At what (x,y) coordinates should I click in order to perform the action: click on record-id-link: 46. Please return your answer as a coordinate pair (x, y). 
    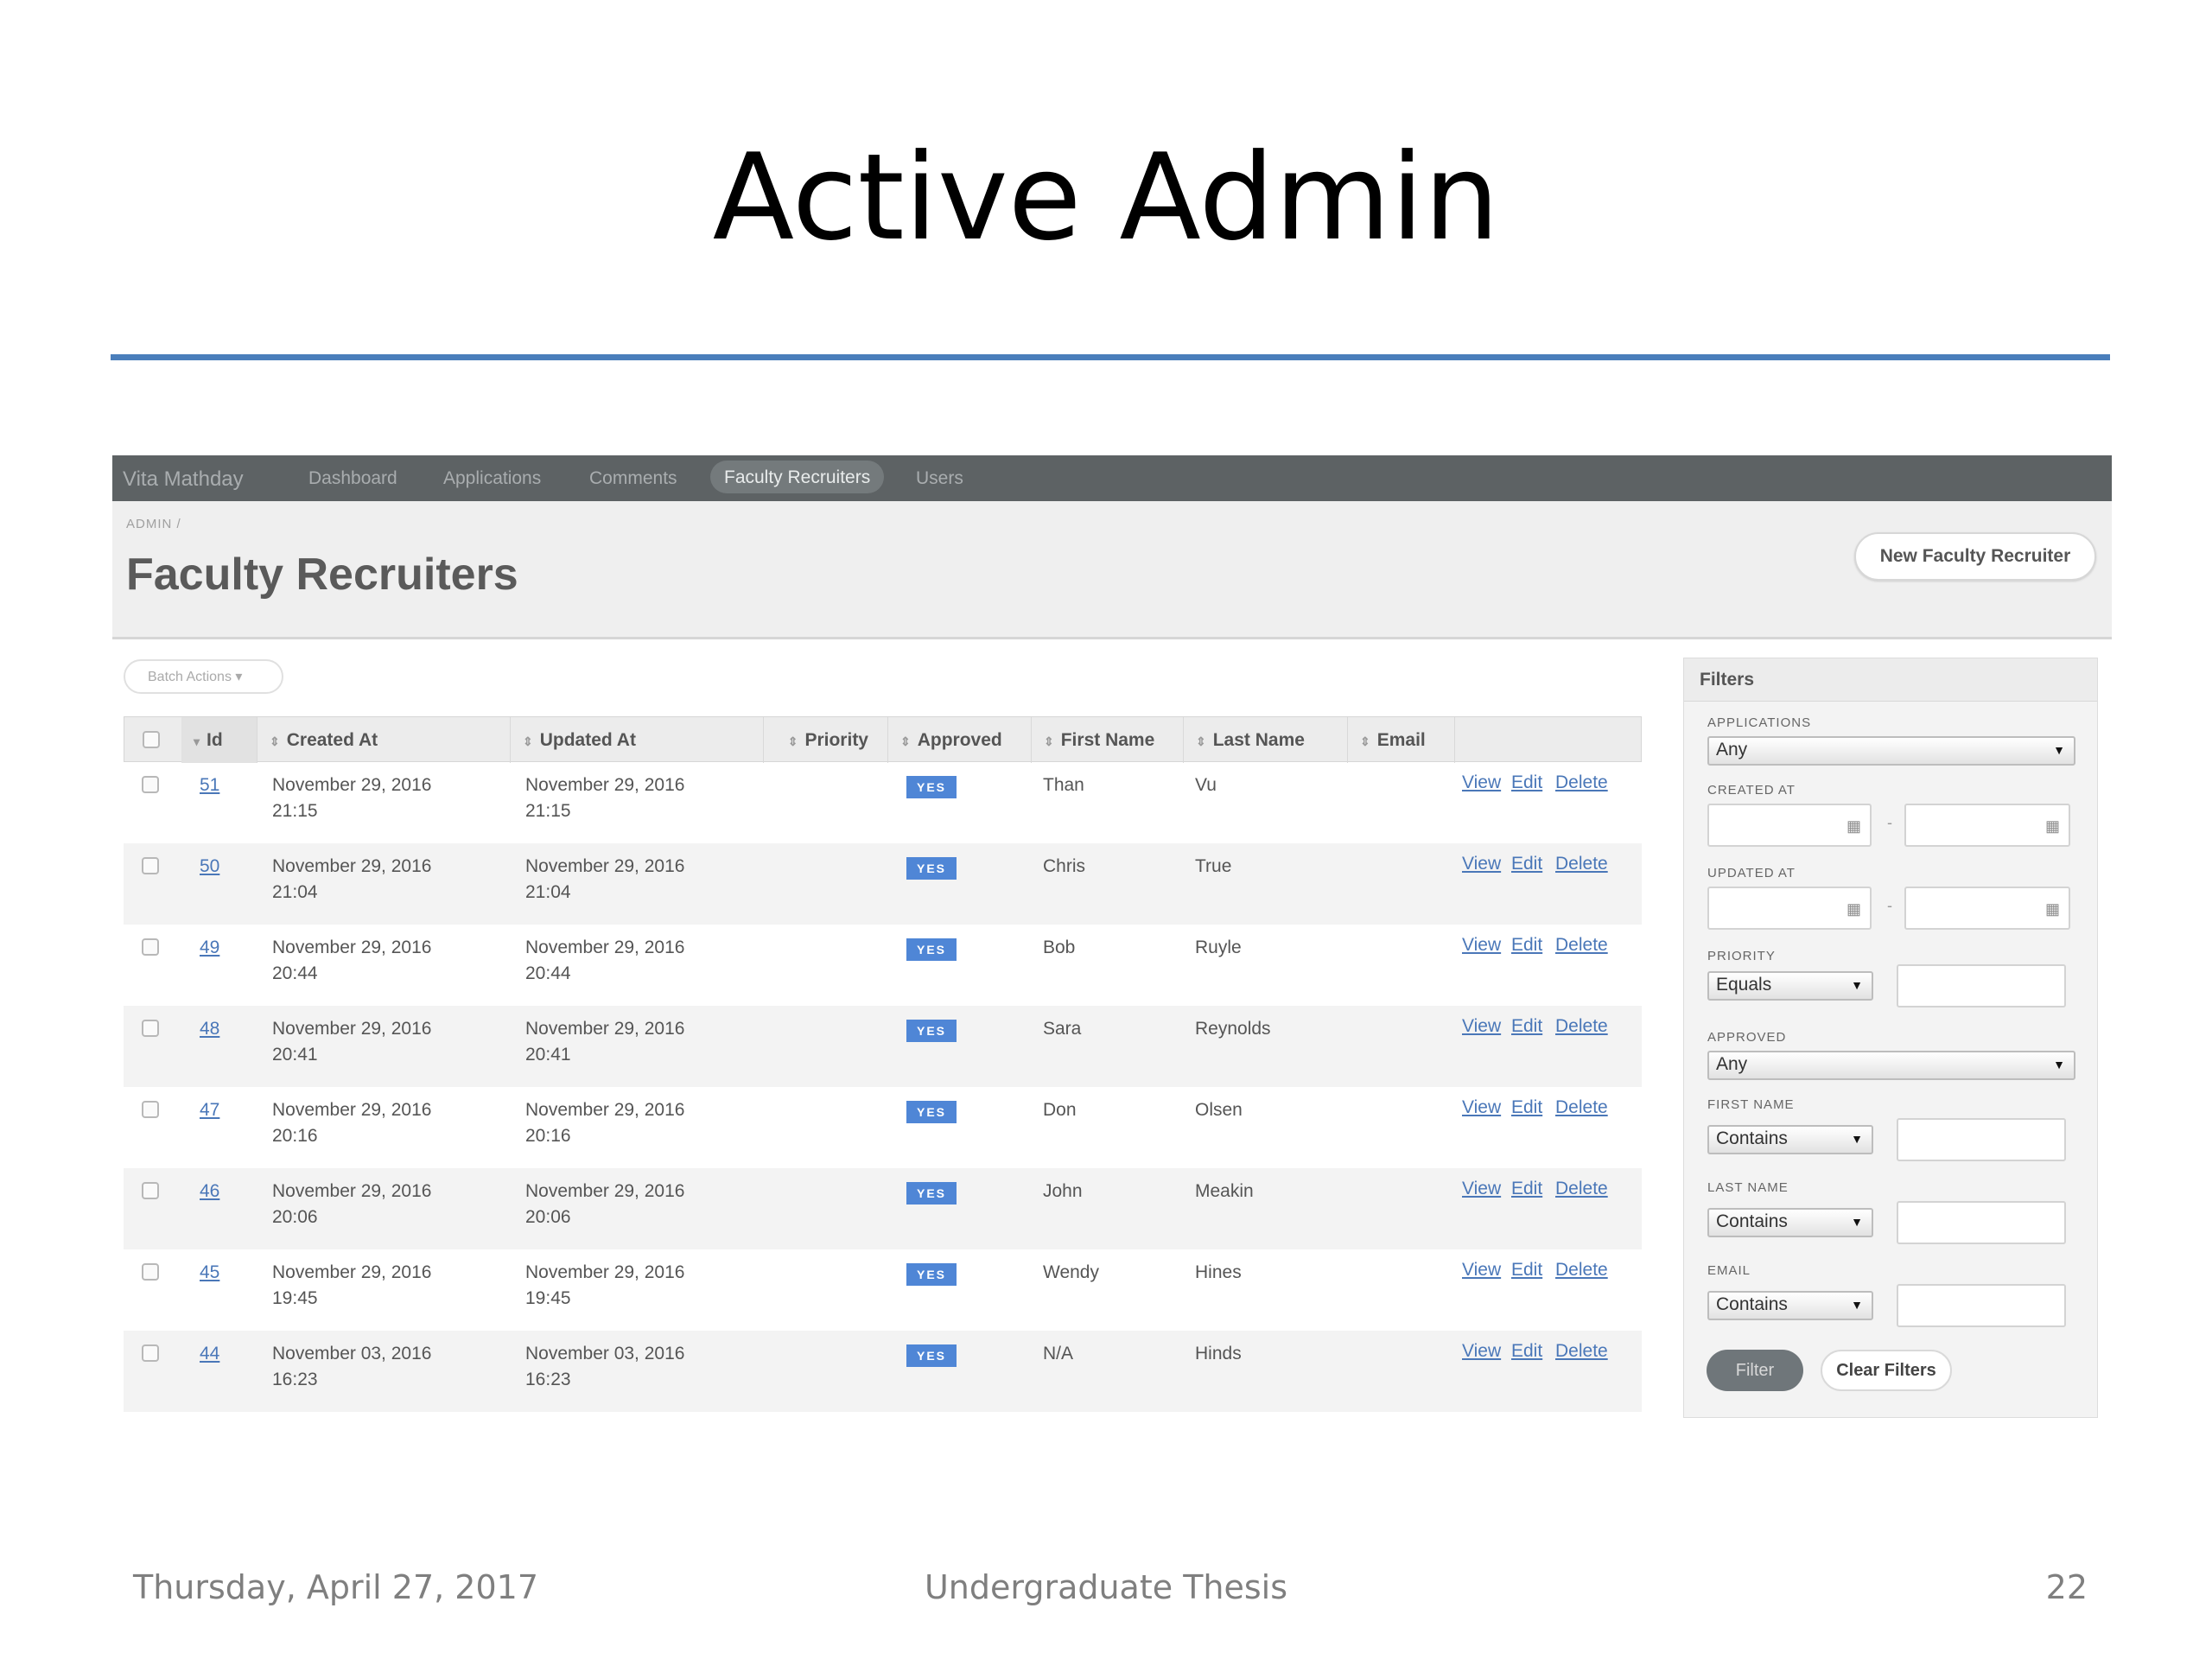
    Looking at the image, I should click on (209, 1192).